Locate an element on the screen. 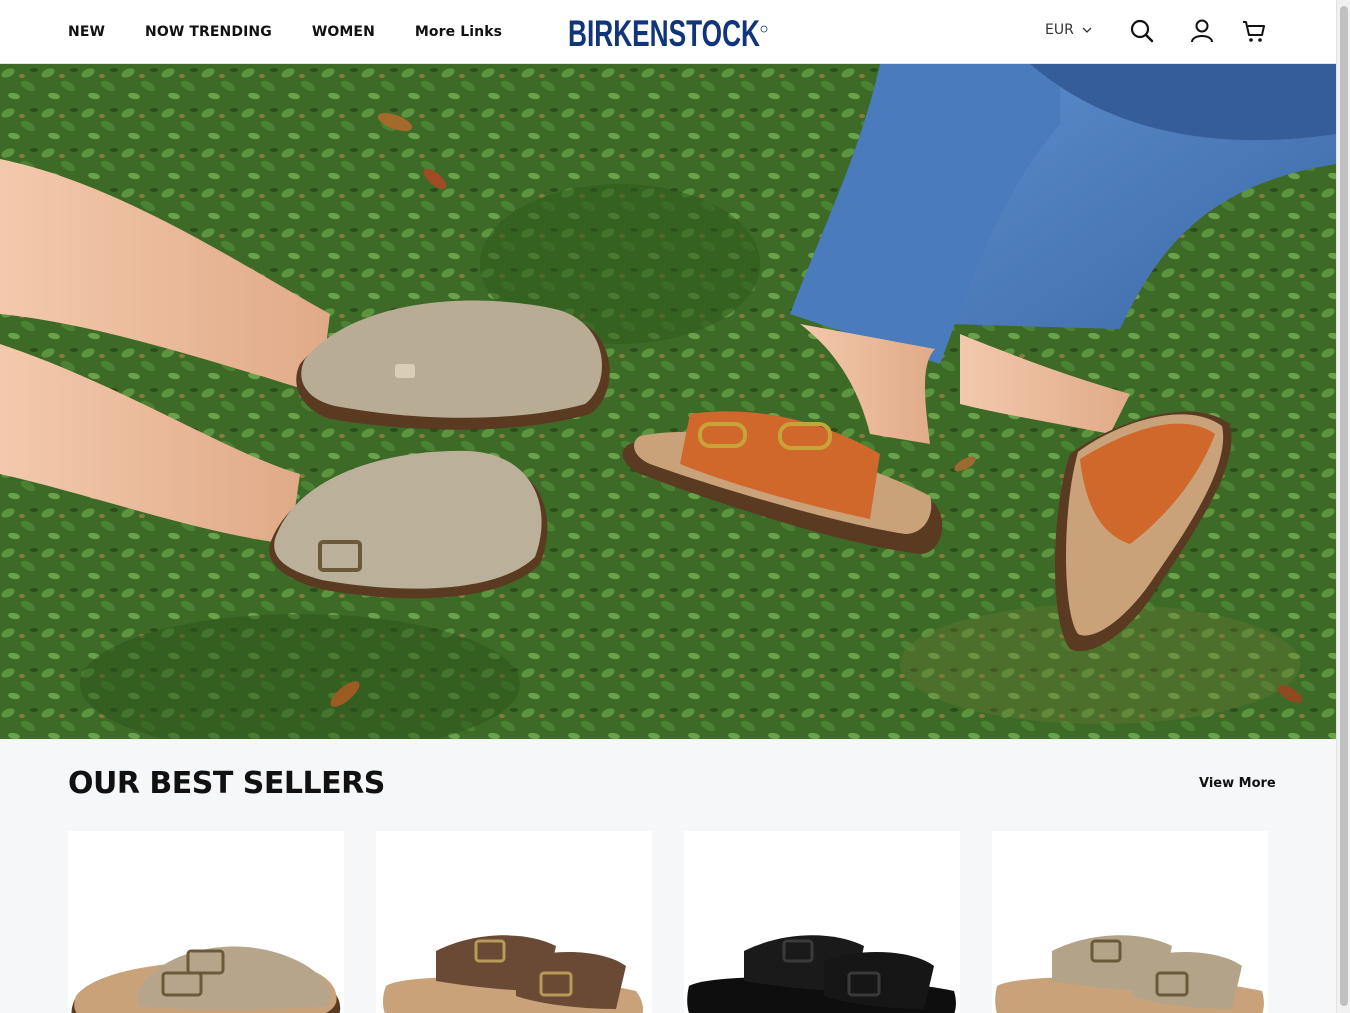 The image size is (1350, 1013). currency-selector: EUR is located at coordinates (1068, 30).